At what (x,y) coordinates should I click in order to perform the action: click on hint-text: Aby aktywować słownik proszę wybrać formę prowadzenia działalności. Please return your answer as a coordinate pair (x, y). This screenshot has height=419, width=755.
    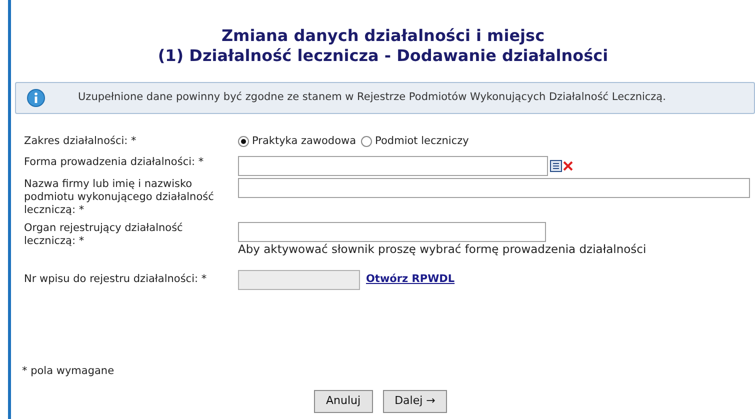
    Looking at the image, I should click on (442, 249).